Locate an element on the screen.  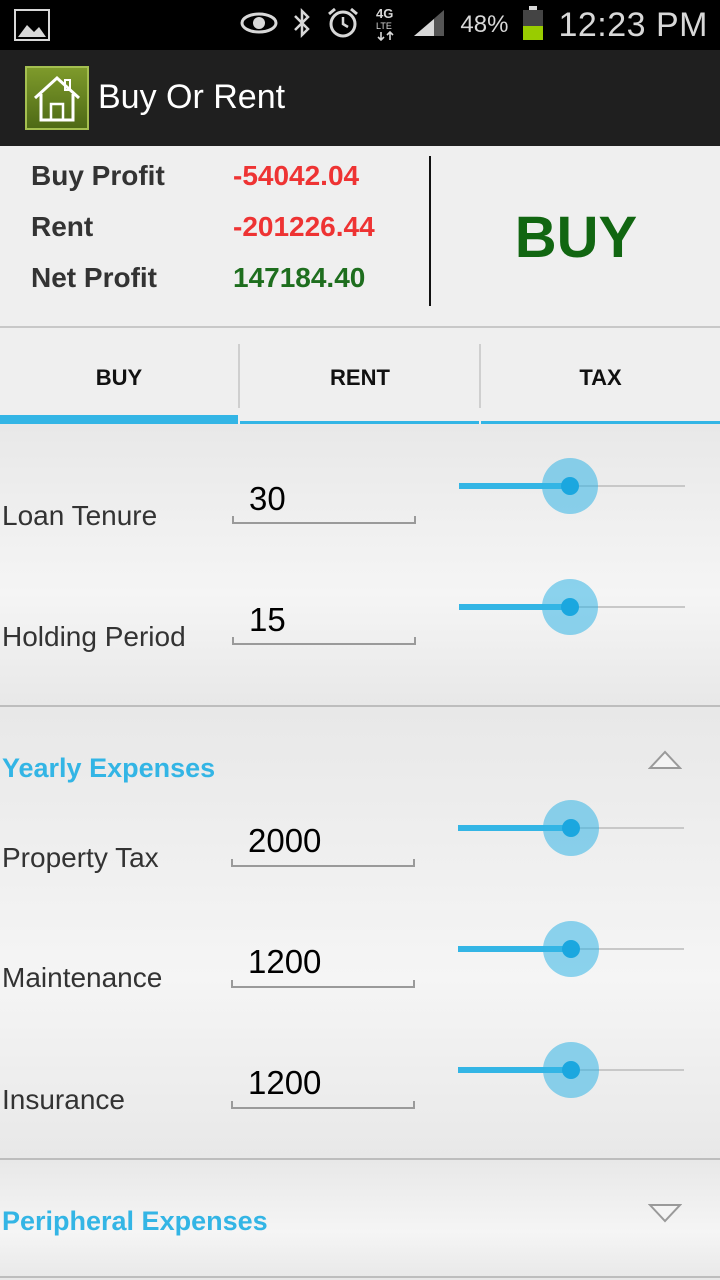
insurance-slider is located at coordinates (571, 1070).